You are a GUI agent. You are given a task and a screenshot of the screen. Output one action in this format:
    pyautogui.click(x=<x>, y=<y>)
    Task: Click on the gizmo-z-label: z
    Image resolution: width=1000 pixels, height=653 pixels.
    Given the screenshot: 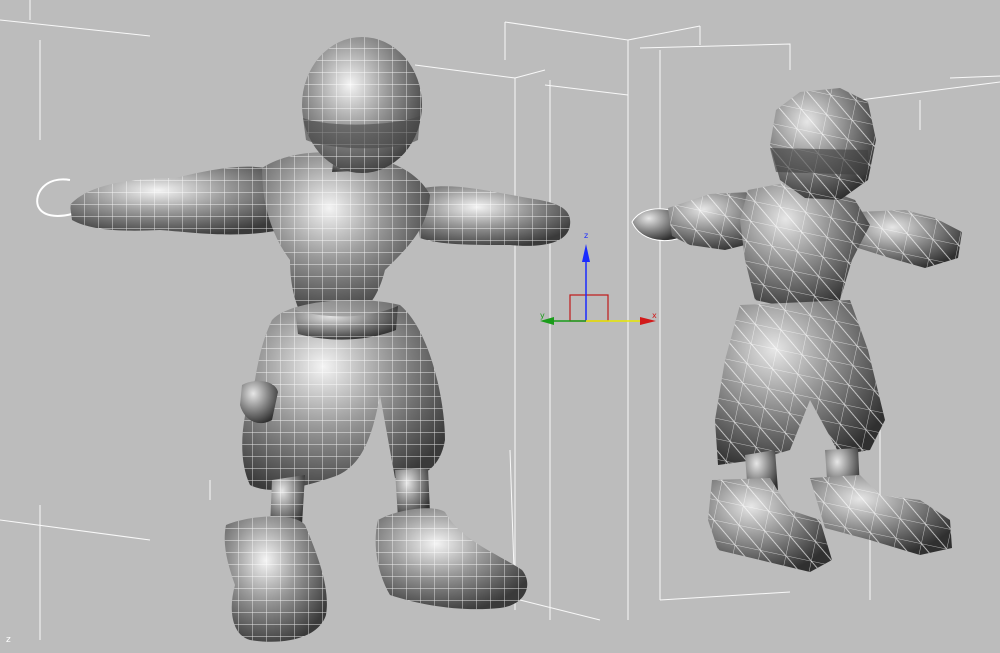 What is the action you would take?
    pyautogui.click(x=586, y=235)
    